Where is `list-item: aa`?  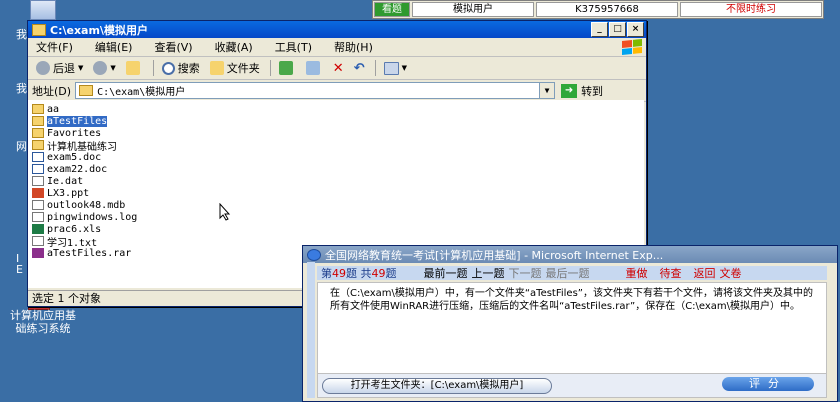 list-item: aa is located at coordinates (45, 109).